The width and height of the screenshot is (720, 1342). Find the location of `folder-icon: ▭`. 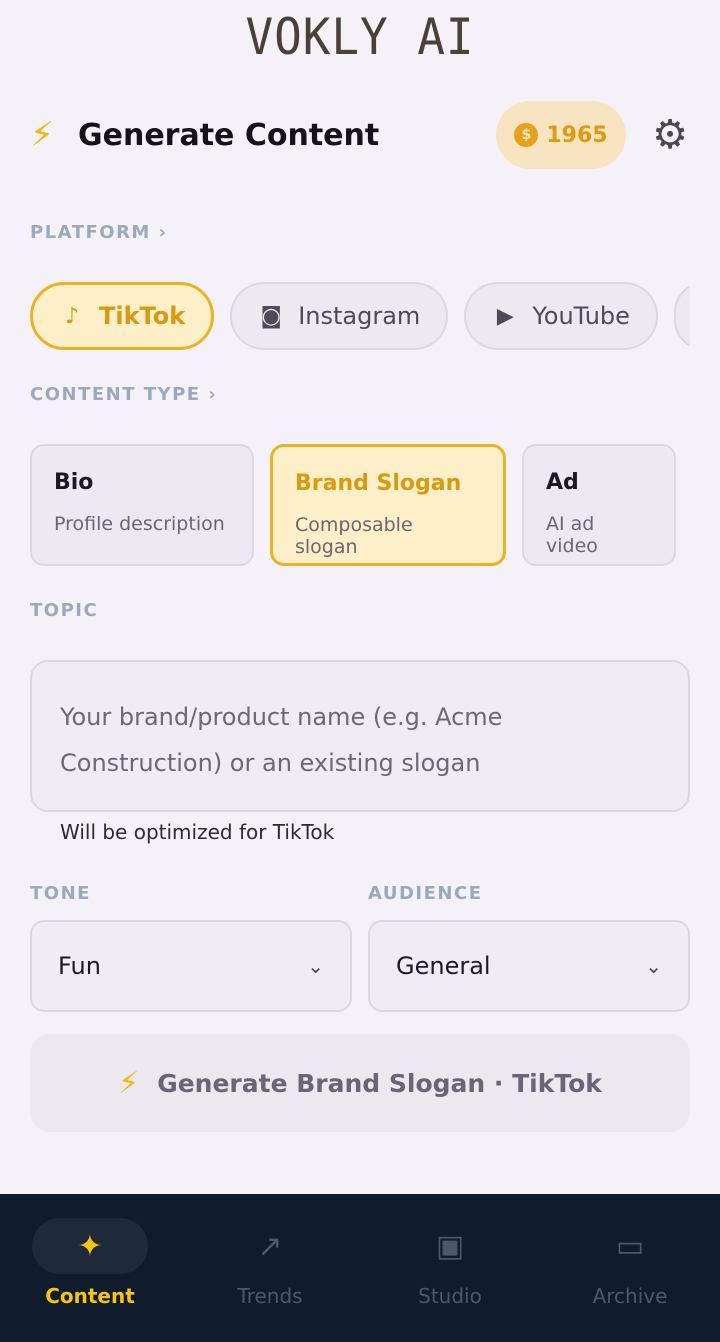

folder-icon: ▭ is located at coordinates (630, 1246).